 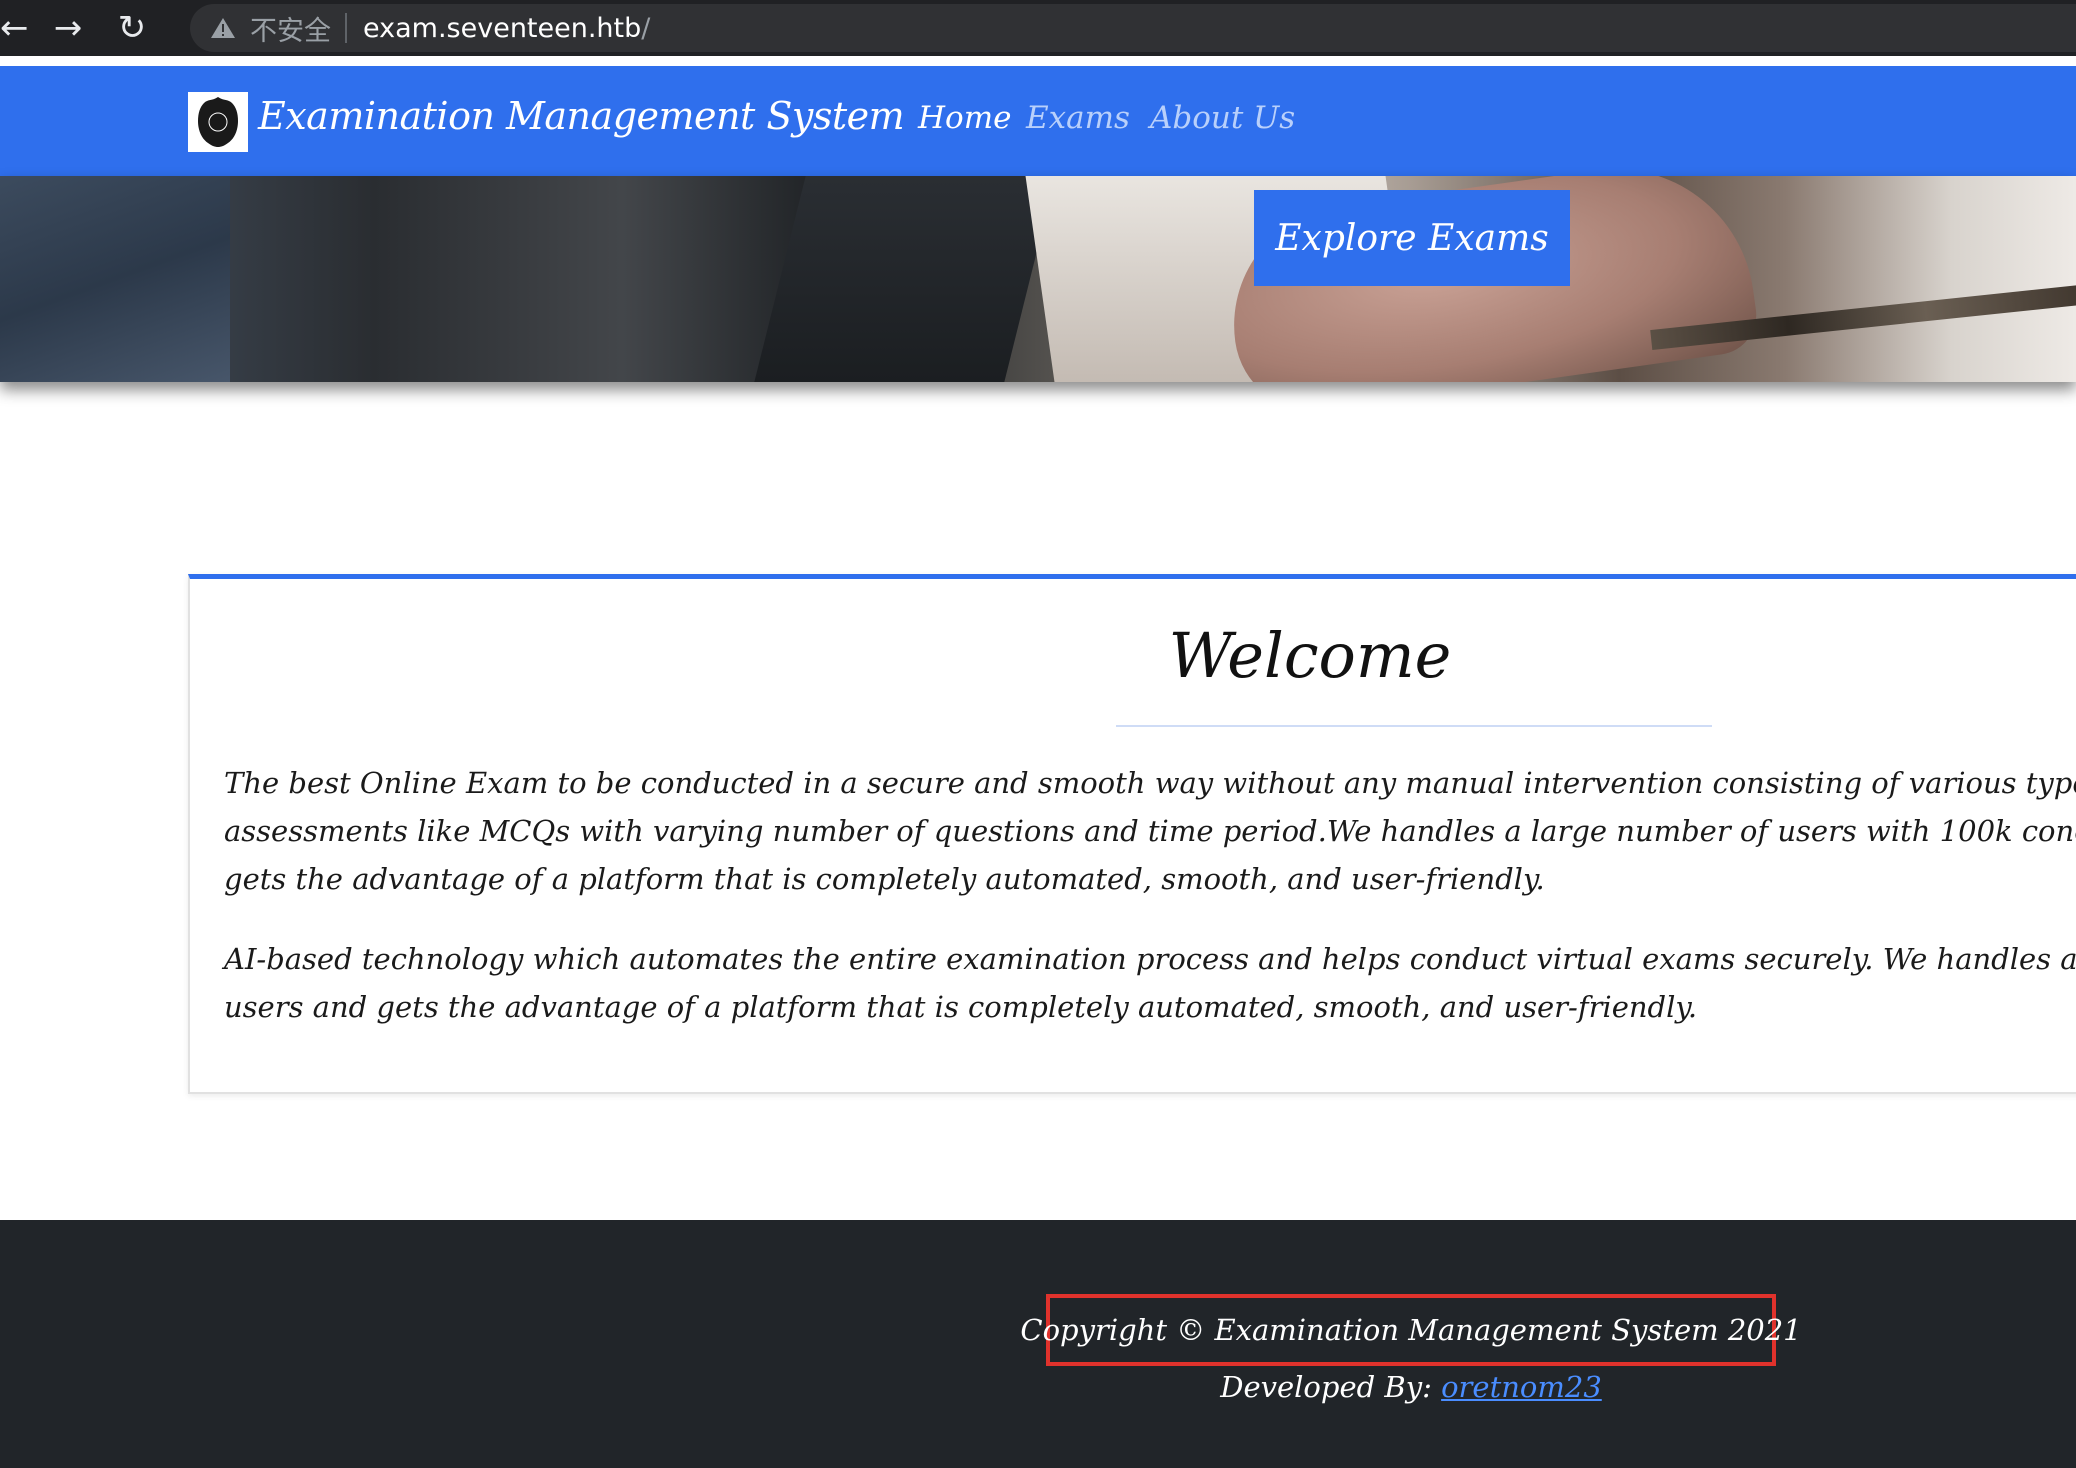 What do you see at coordinates (905, 279) in the screenshot?
I see `hero-image-shadow` at bounding box center [905, 279].